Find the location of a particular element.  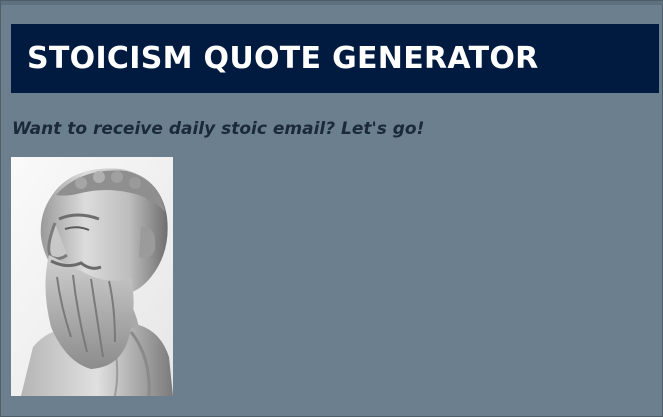

philosopher-bust-image is located at coordinates (92, 276).